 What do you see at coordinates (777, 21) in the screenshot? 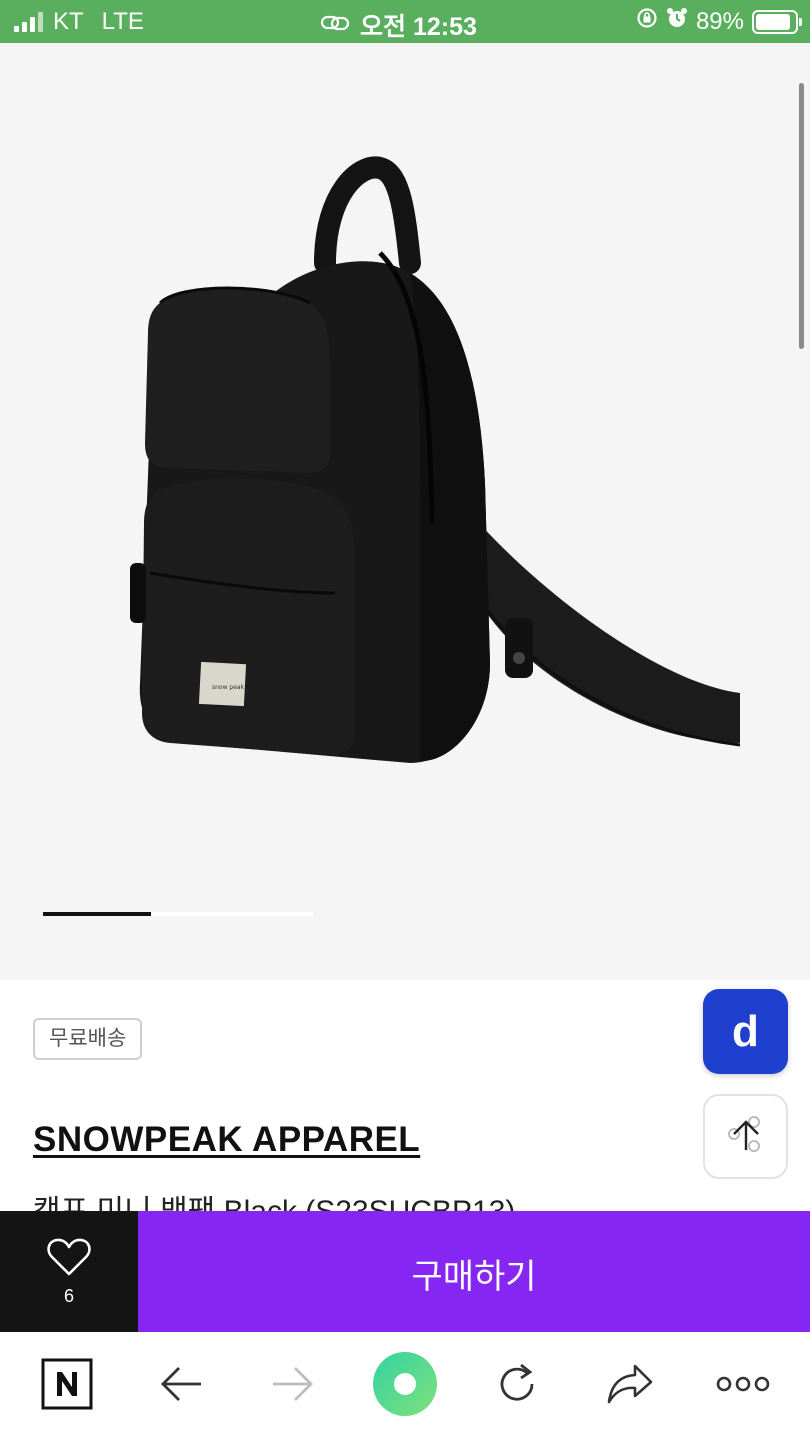
I see `battery-icon` at bounding box center [777, 21].